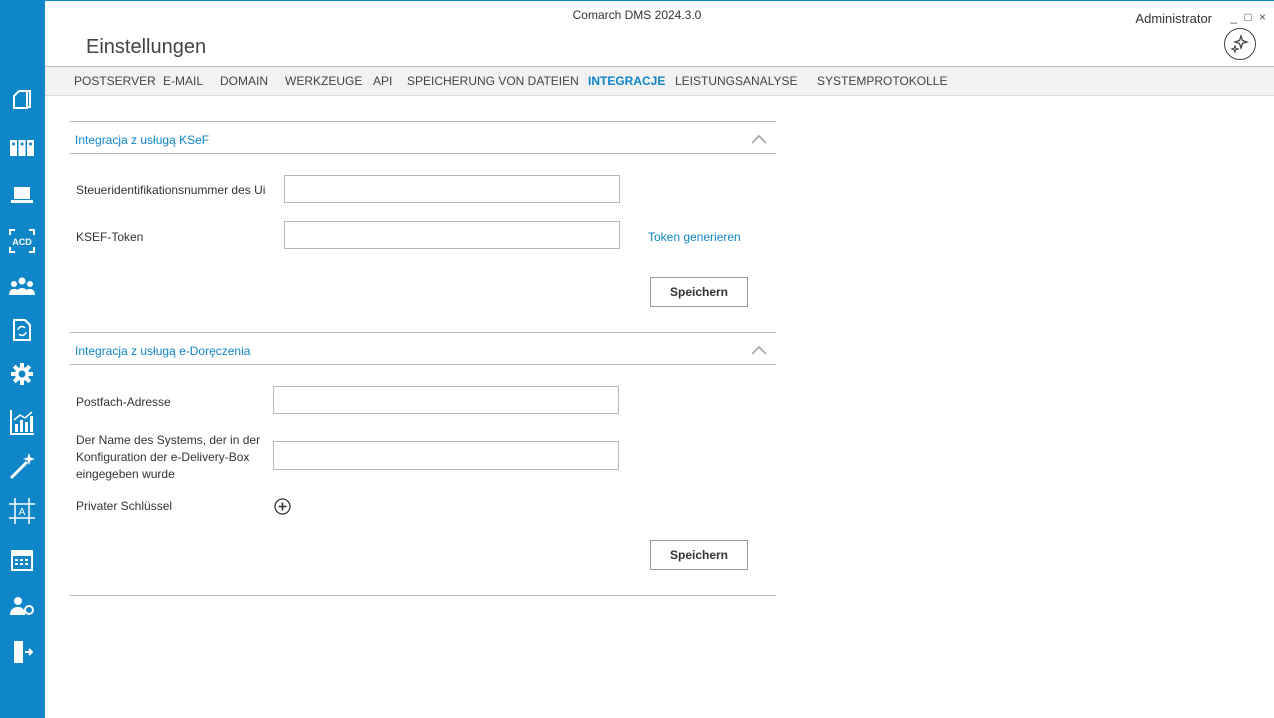 This screenshot has width=1274, height=718. Describe the element at coordinates (694, 237) in the screenshot. I see `generate-token-link: Token generieren` at that location.